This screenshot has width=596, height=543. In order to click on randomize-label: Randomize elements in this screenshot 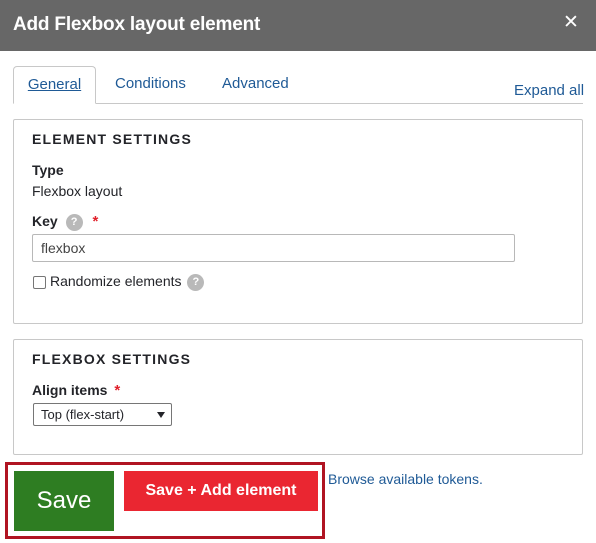, I will do `click(116, 281)`.